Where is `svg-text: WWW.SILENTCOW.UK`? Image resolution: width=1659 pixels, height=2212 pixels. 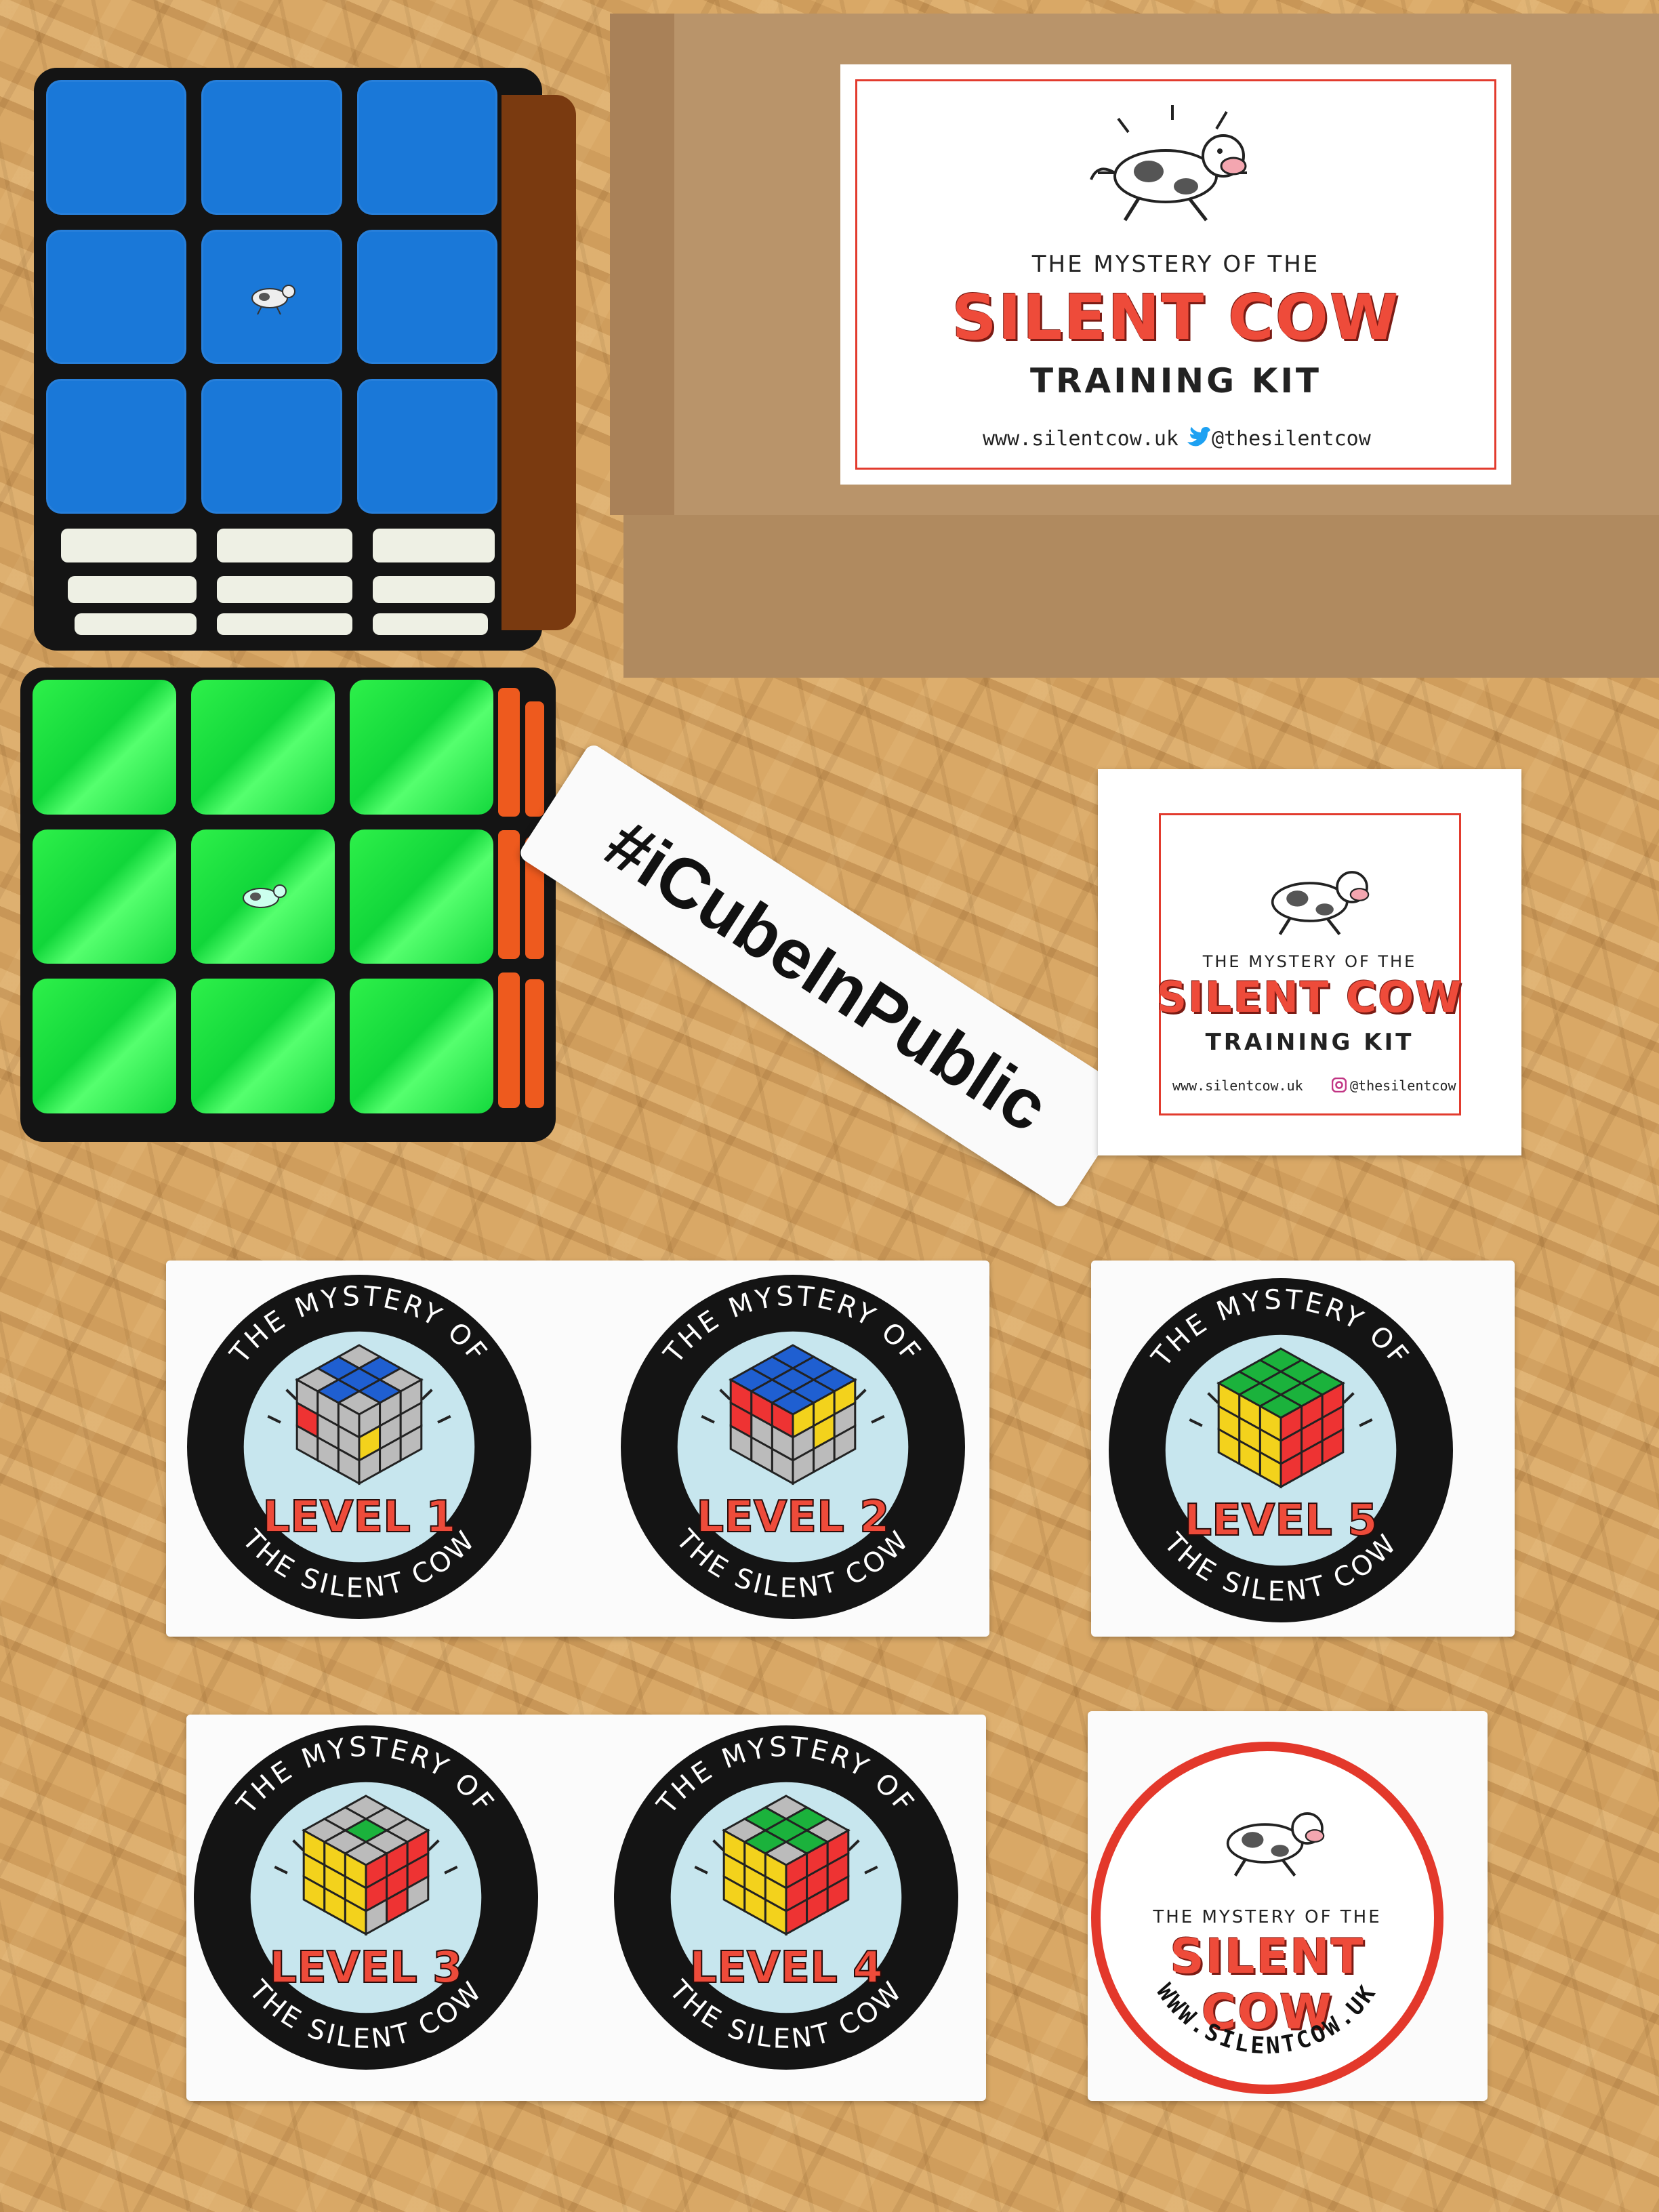 svg-text: WWW.SILENTCOW.UK is located at coordinates (1267, 2020).